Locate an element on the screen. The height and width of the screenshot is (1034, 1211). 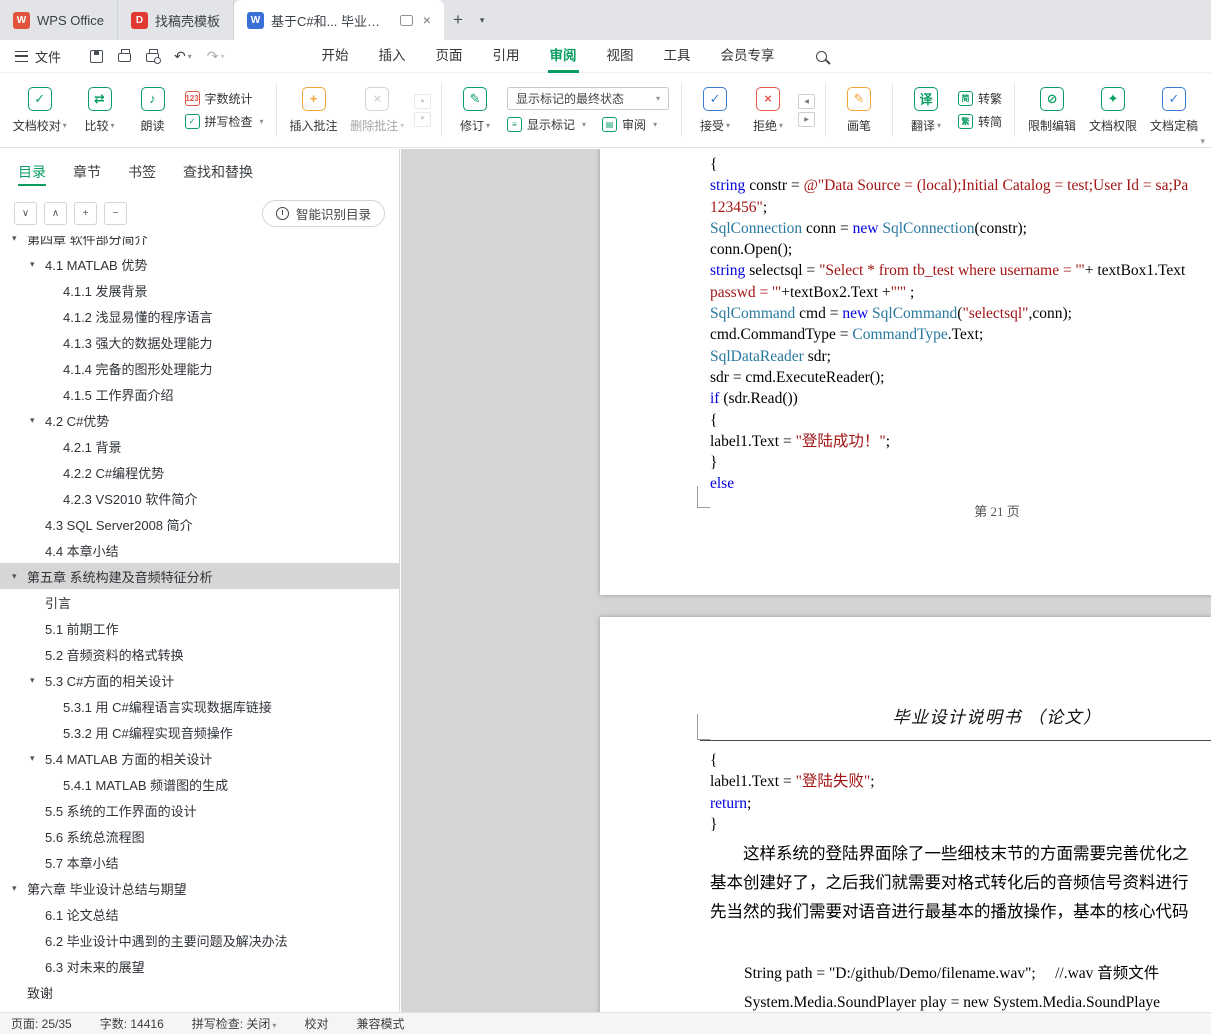
tab-close-icon: × is located at coordinates (427, 20).